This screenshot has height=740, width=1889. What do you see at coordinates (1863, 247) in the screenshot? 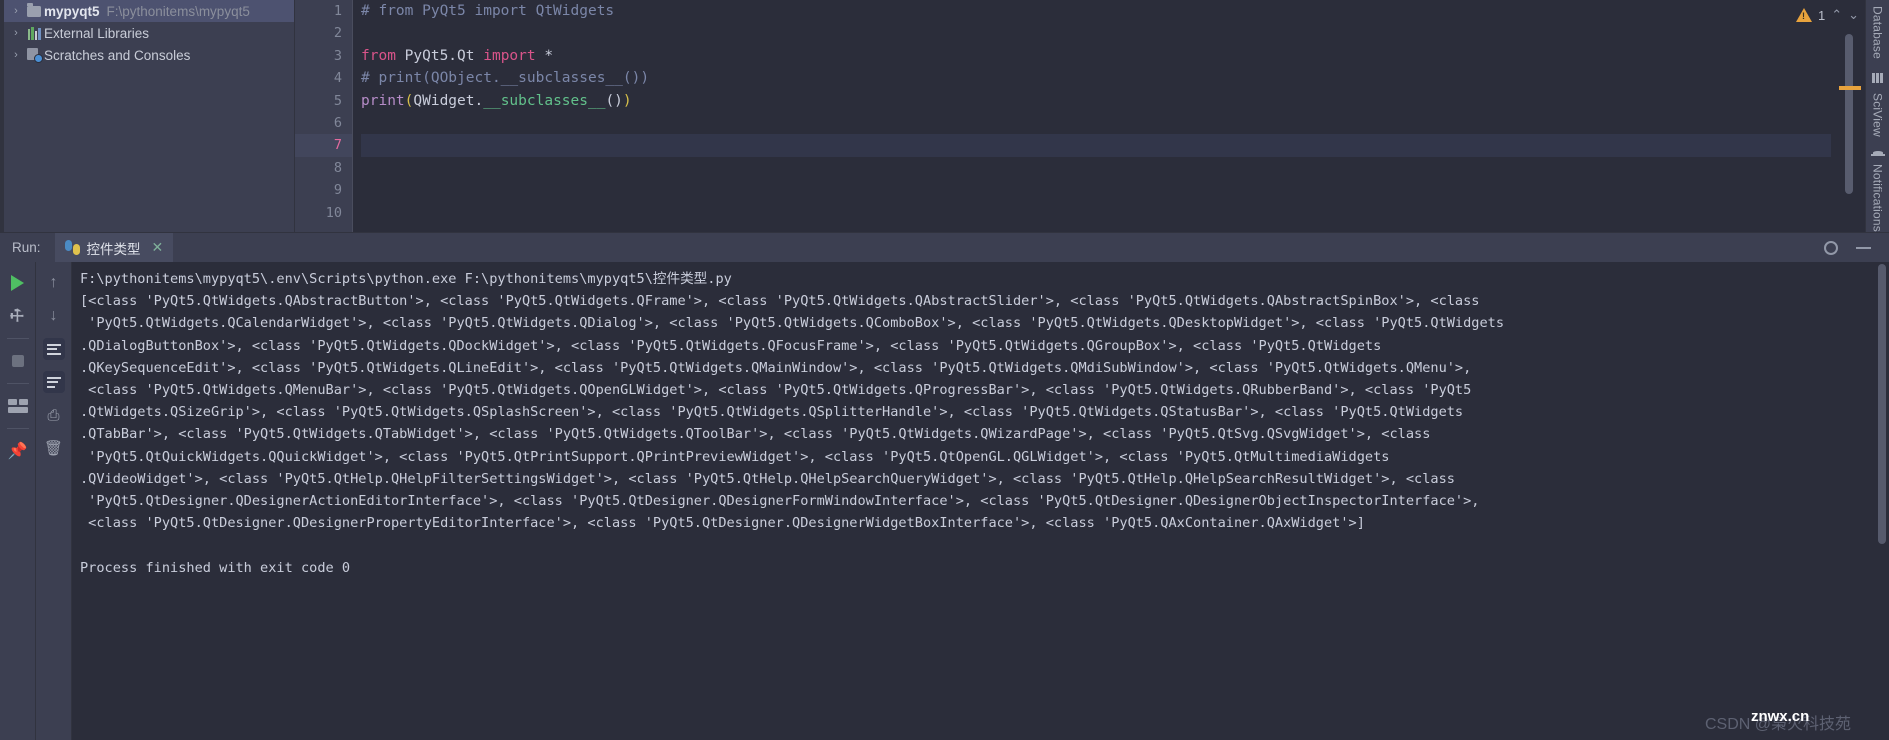
I see `minimize-icon` at bounding box center [1863, 247].